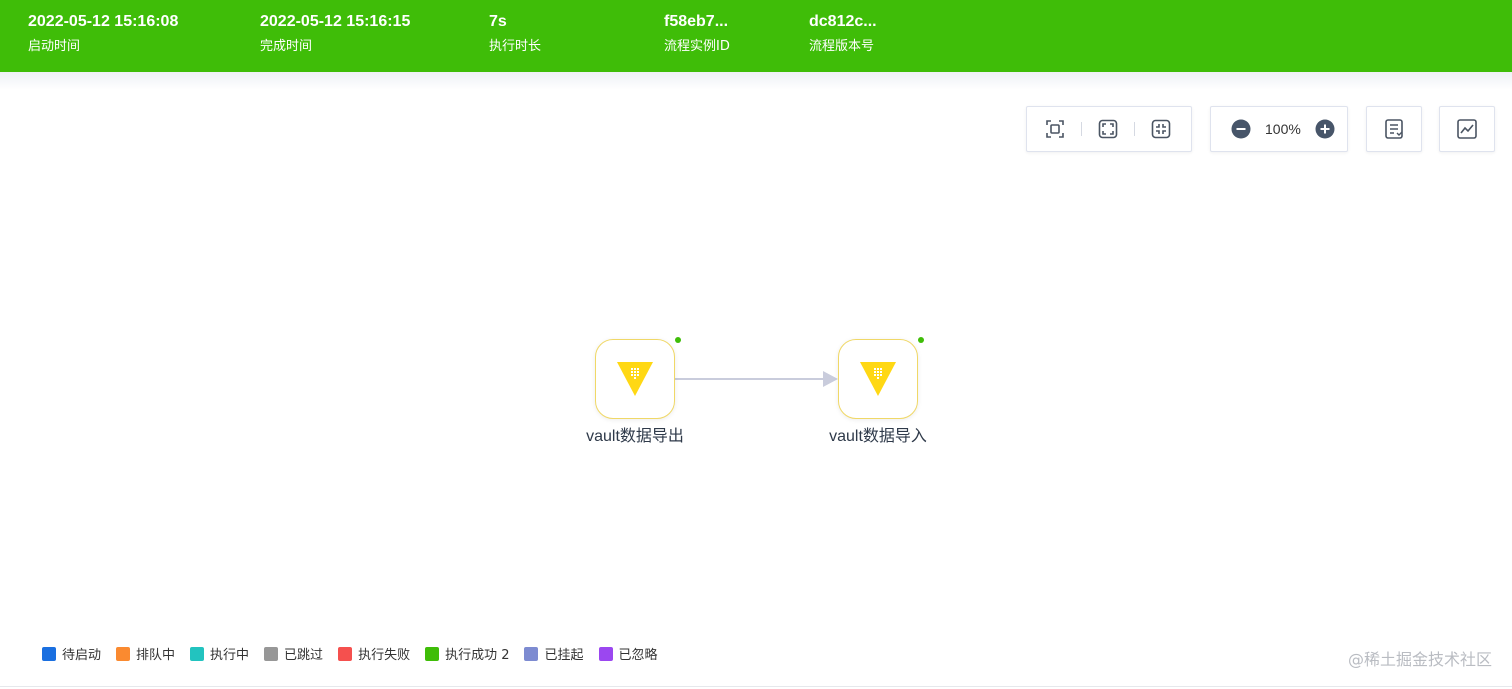  I want to click on legend-item: 已挂起, so click(554, 653).